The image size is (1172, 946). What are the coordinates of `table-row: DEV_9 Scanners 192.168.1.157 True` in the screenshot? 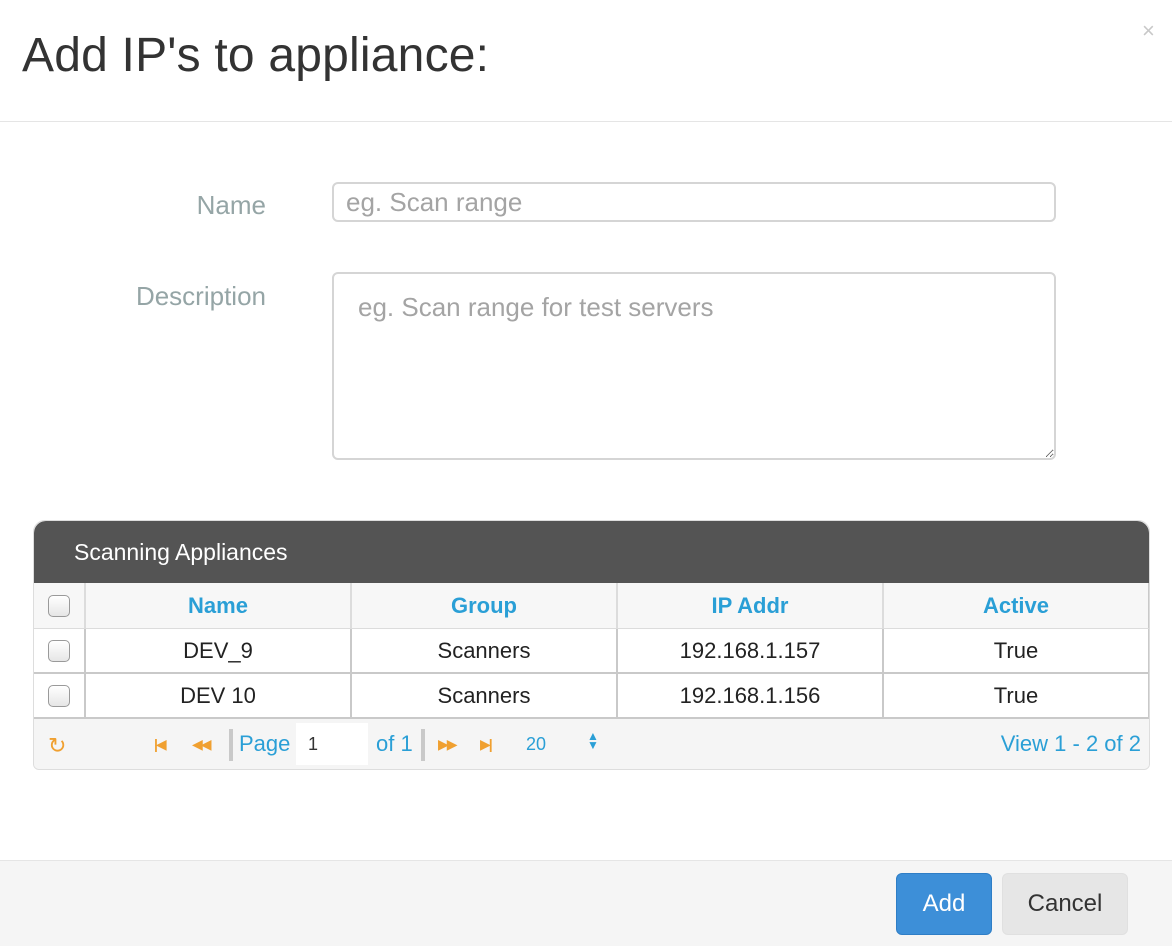 It's located at (591, 651).